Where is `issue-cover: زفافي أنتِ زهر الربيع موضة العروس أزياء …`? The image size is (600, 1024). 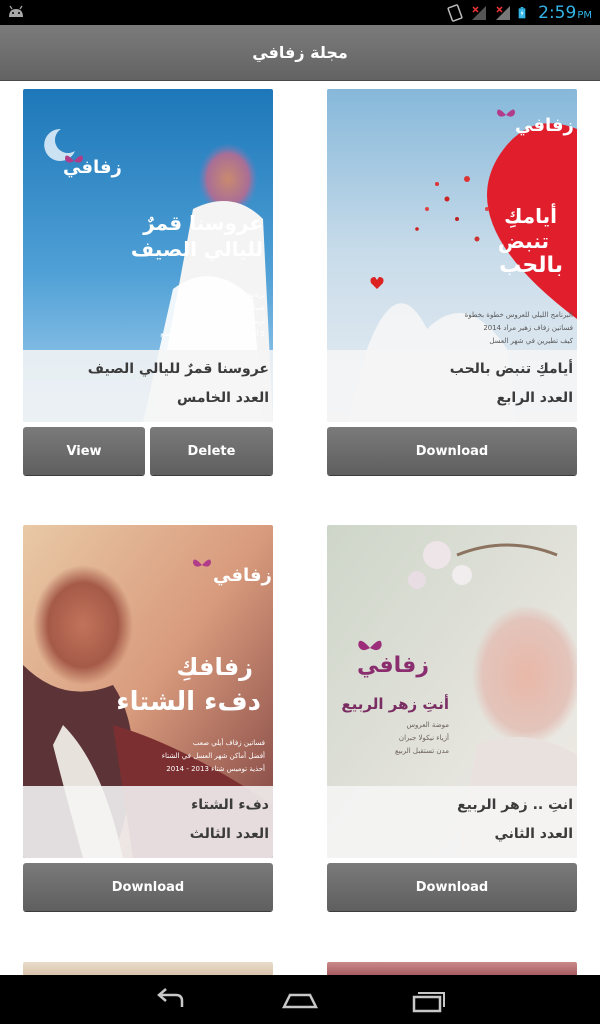
issue-cover: زفافي أنتِ زهر الربيع موضة العروس أزياء … is located at coordinates (452, 691).